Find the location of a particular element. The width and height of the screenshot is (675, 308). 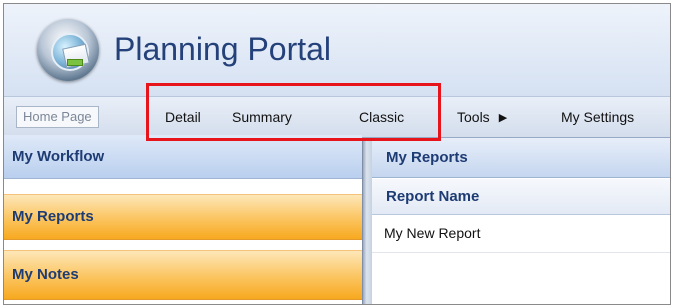

portal-title: Planning Portal is located at coordinates (223, 49).